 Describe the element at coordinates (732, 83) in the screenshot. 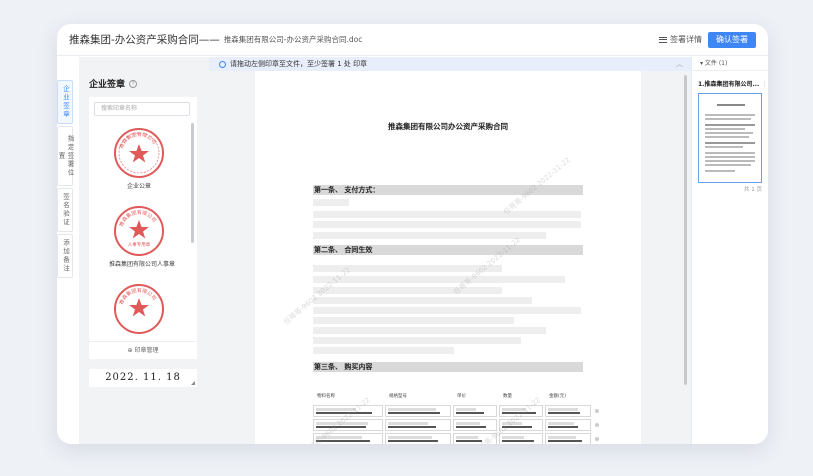

I see `file-list-item: 1.推森集团有限公司... ⋮` at that location.